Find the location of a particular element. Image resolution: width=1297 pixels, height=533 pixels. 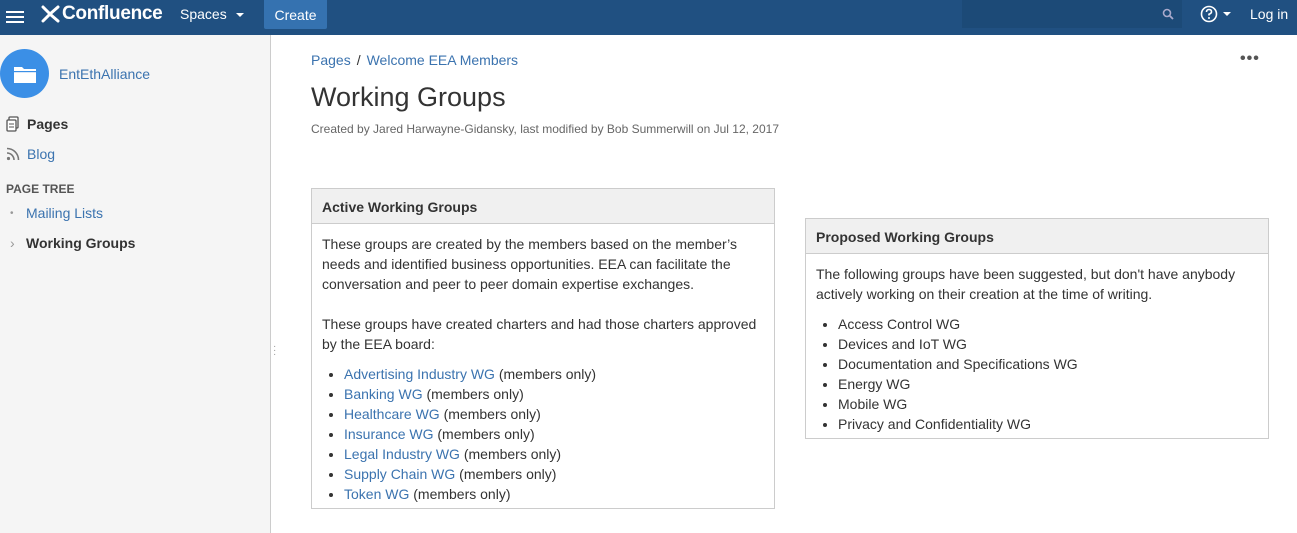

space-name-link: EntEthAlliance is located at coordinates (104, 74).